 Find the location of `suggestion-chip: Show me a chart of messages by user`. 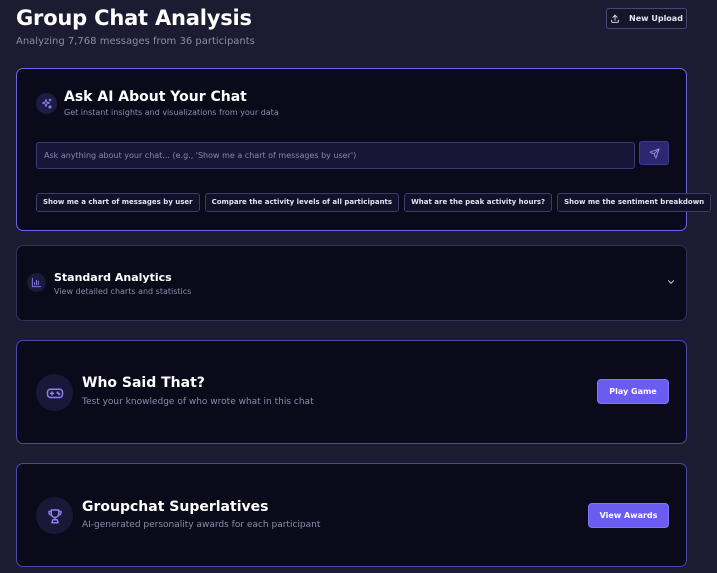

suggestion-chip: Show me a chart of messages by user is located at coordinates (118, 202).